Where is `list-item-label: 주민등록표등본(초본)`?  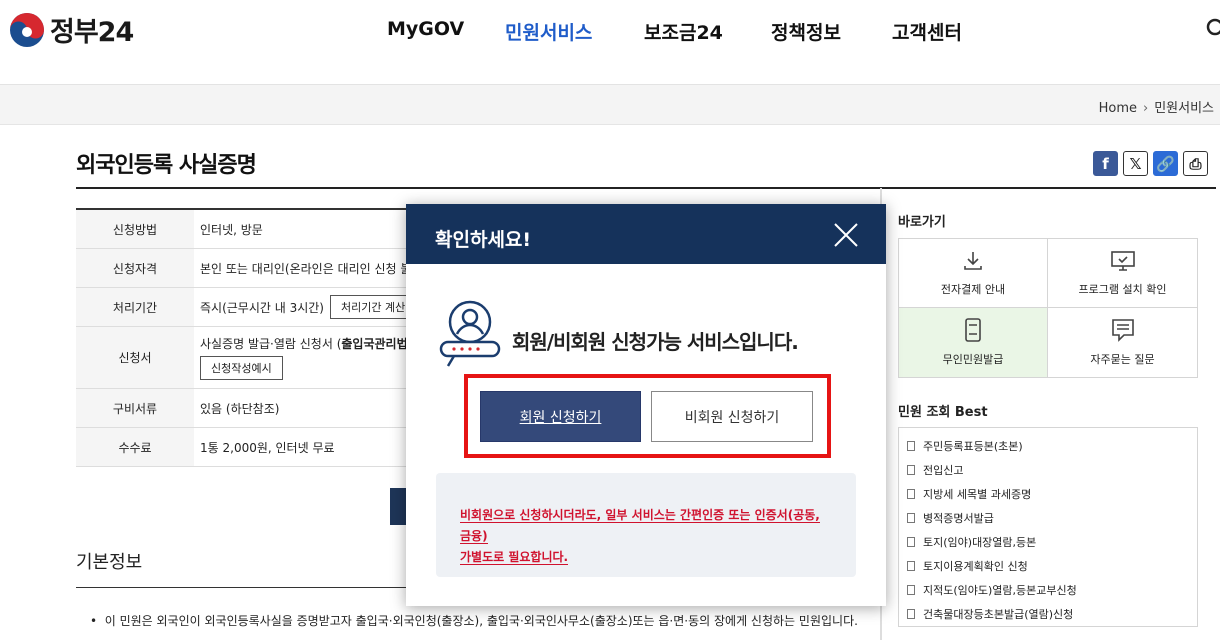
list-item-label: 주민등록표등본(초본) is located at coordinates (973, 446).